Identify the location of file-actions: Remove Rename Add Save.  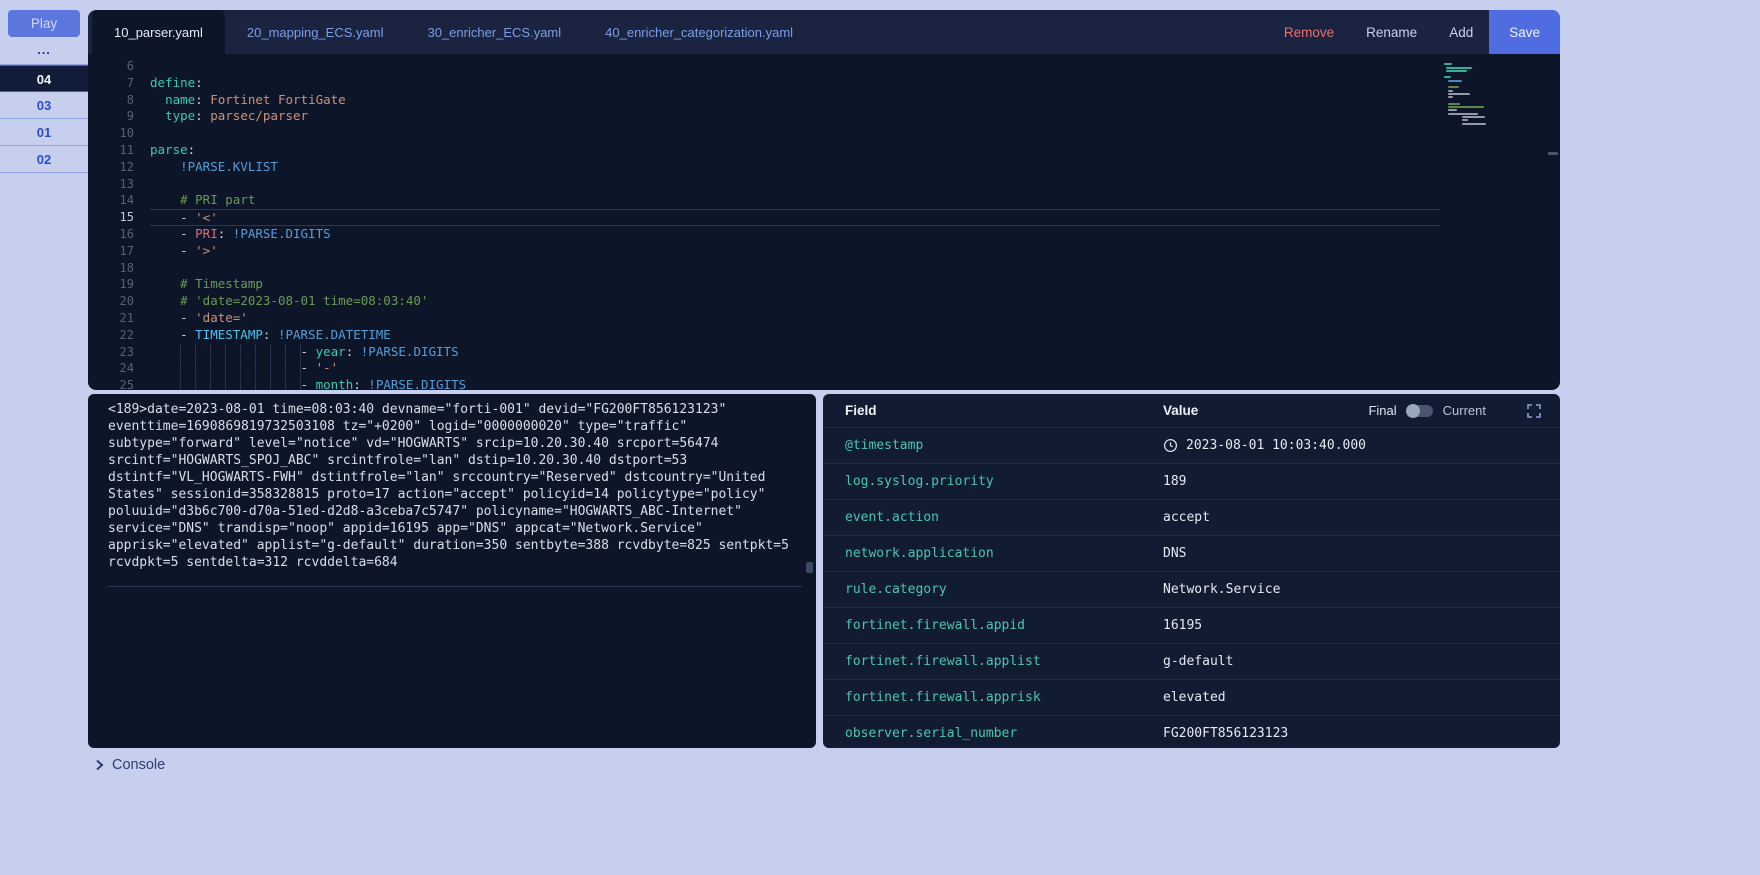
(1414, 32).